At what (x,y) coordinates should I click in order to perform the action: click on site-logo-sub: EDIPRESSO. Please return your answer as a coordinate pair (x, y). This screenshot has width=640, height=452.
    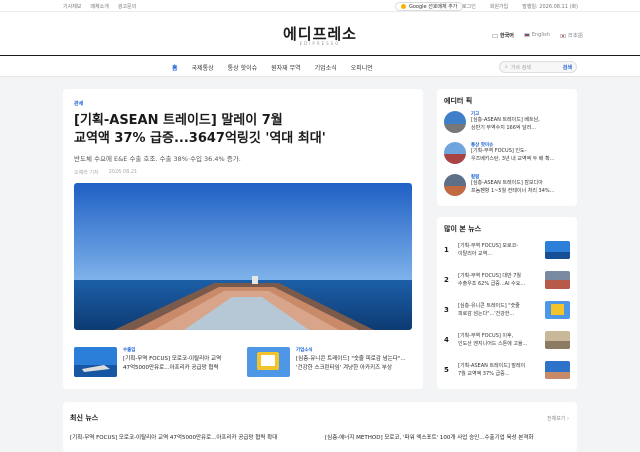
    Looking at the image, I should click on (320, 43).